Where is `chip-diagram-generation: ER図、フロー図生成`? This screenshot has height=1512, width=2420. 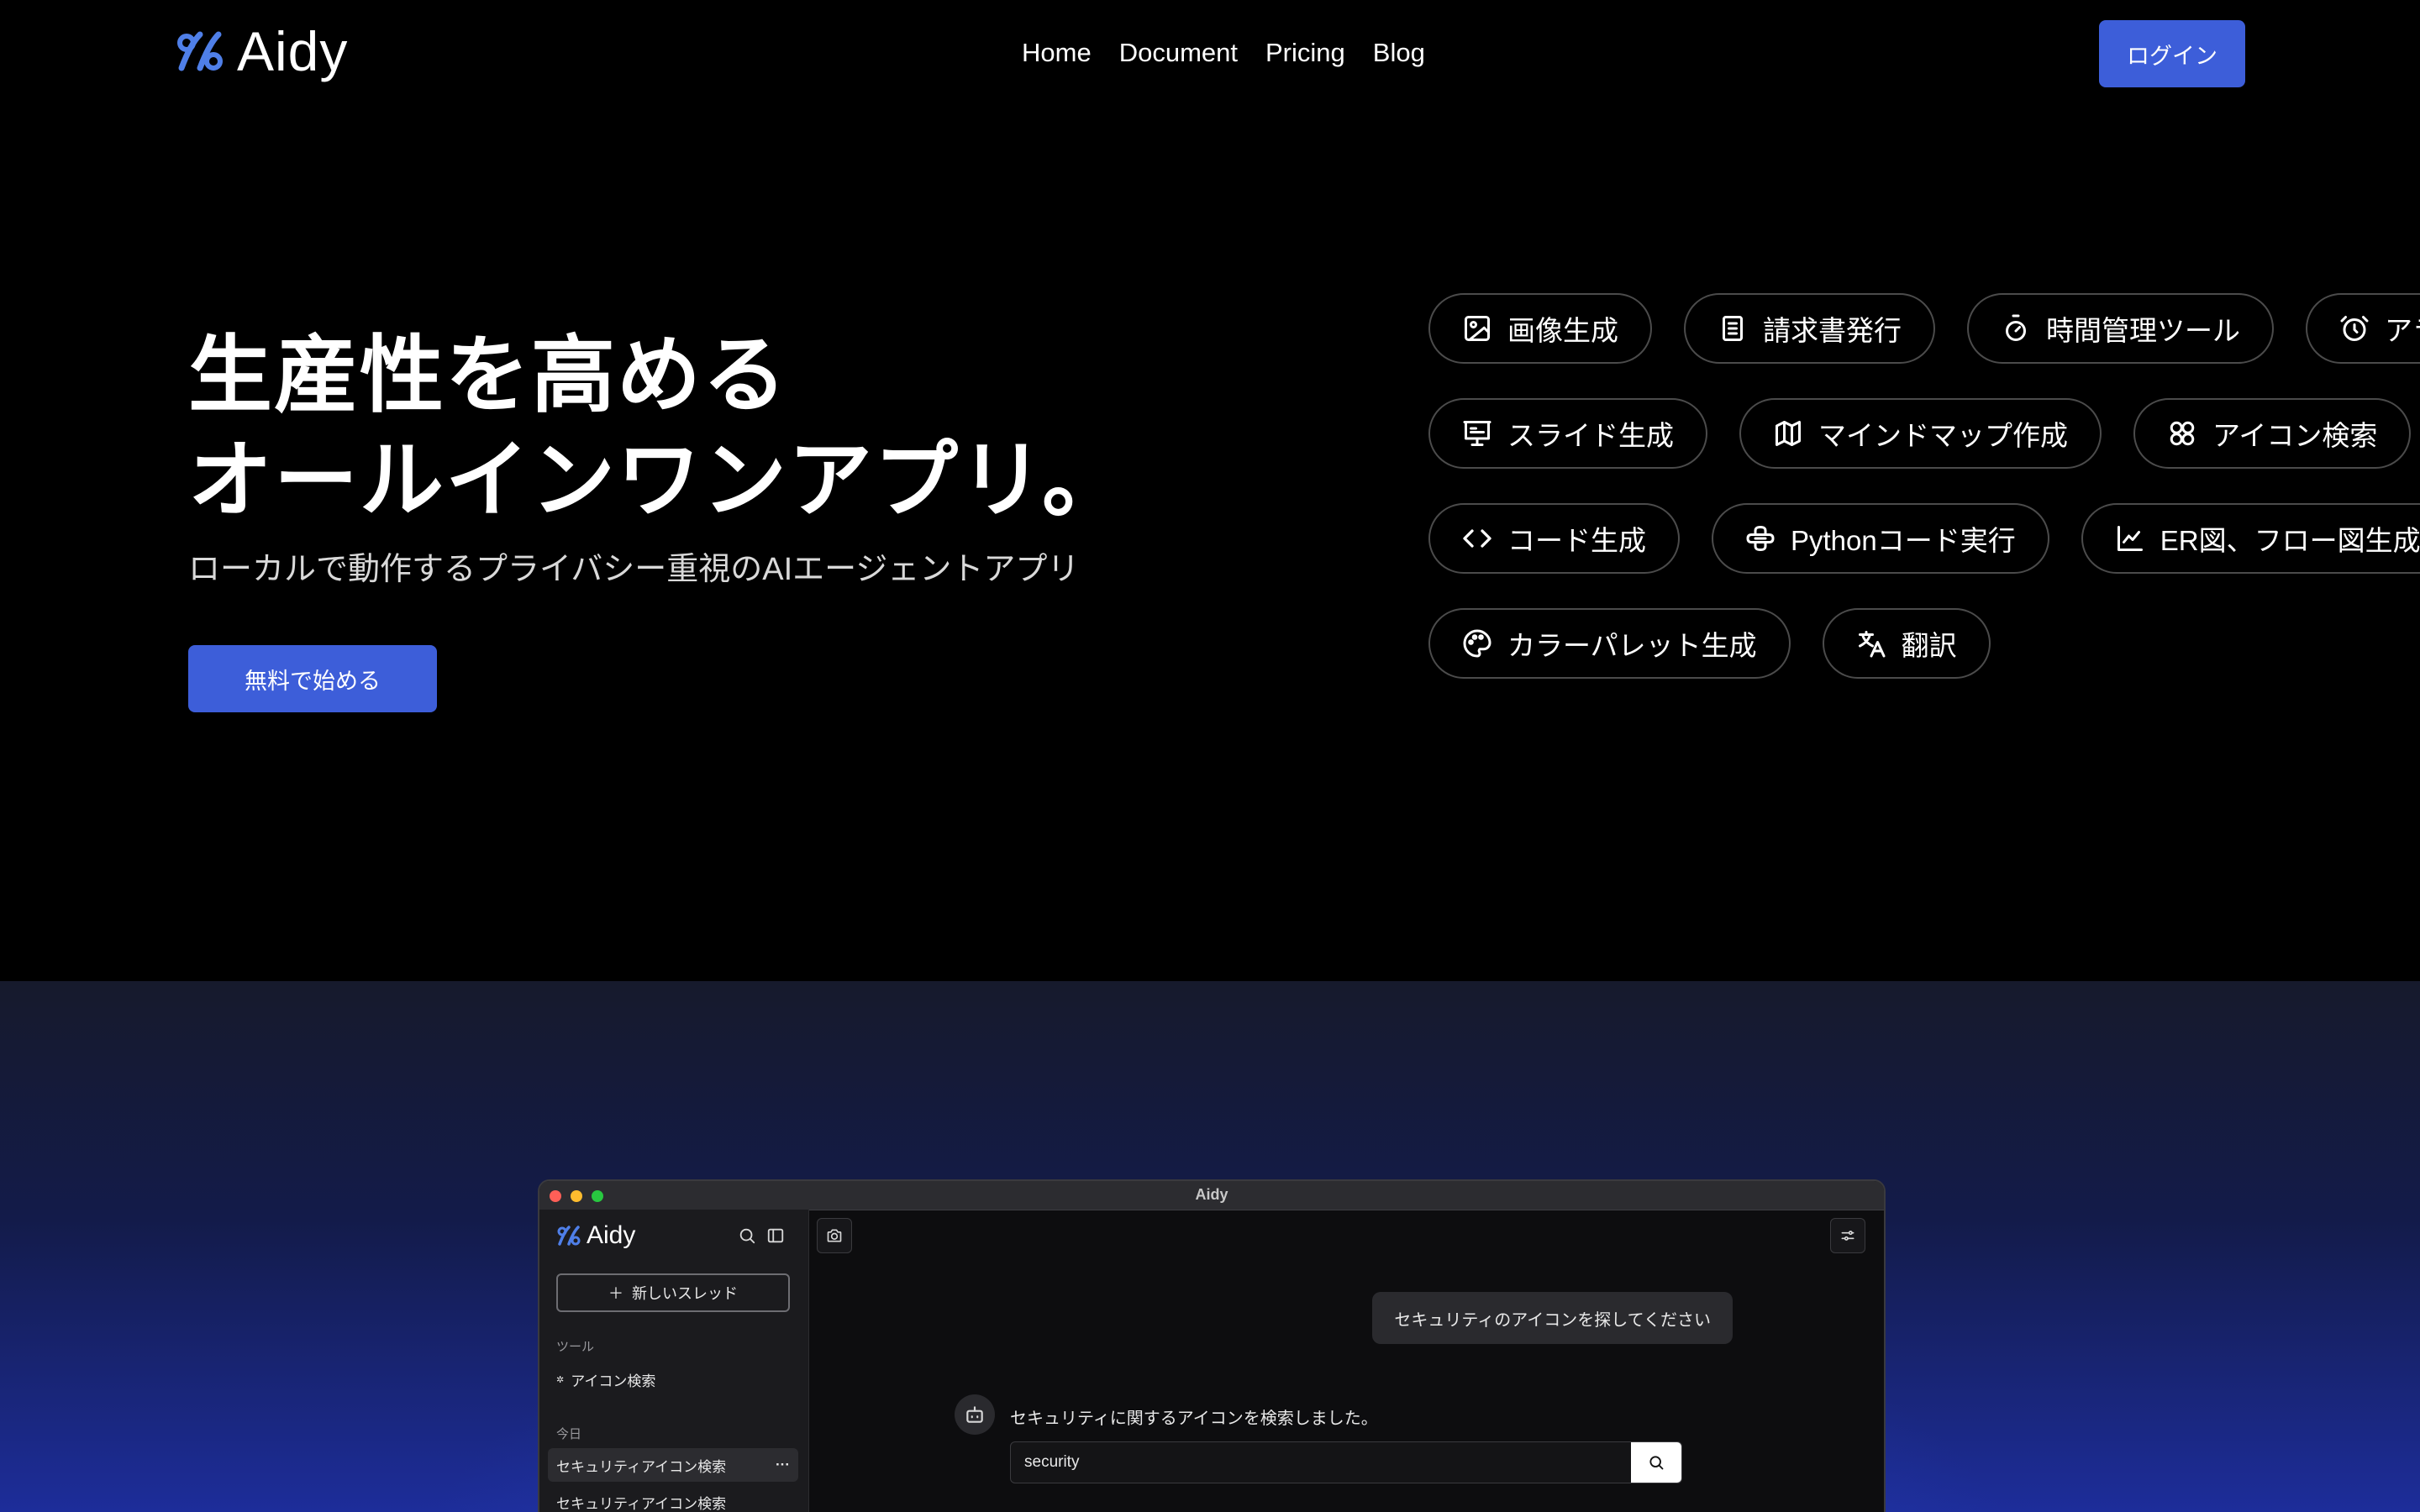
chip-diagram-generation: ER図、フロー図生成 is located at coordinates (2250, 538).